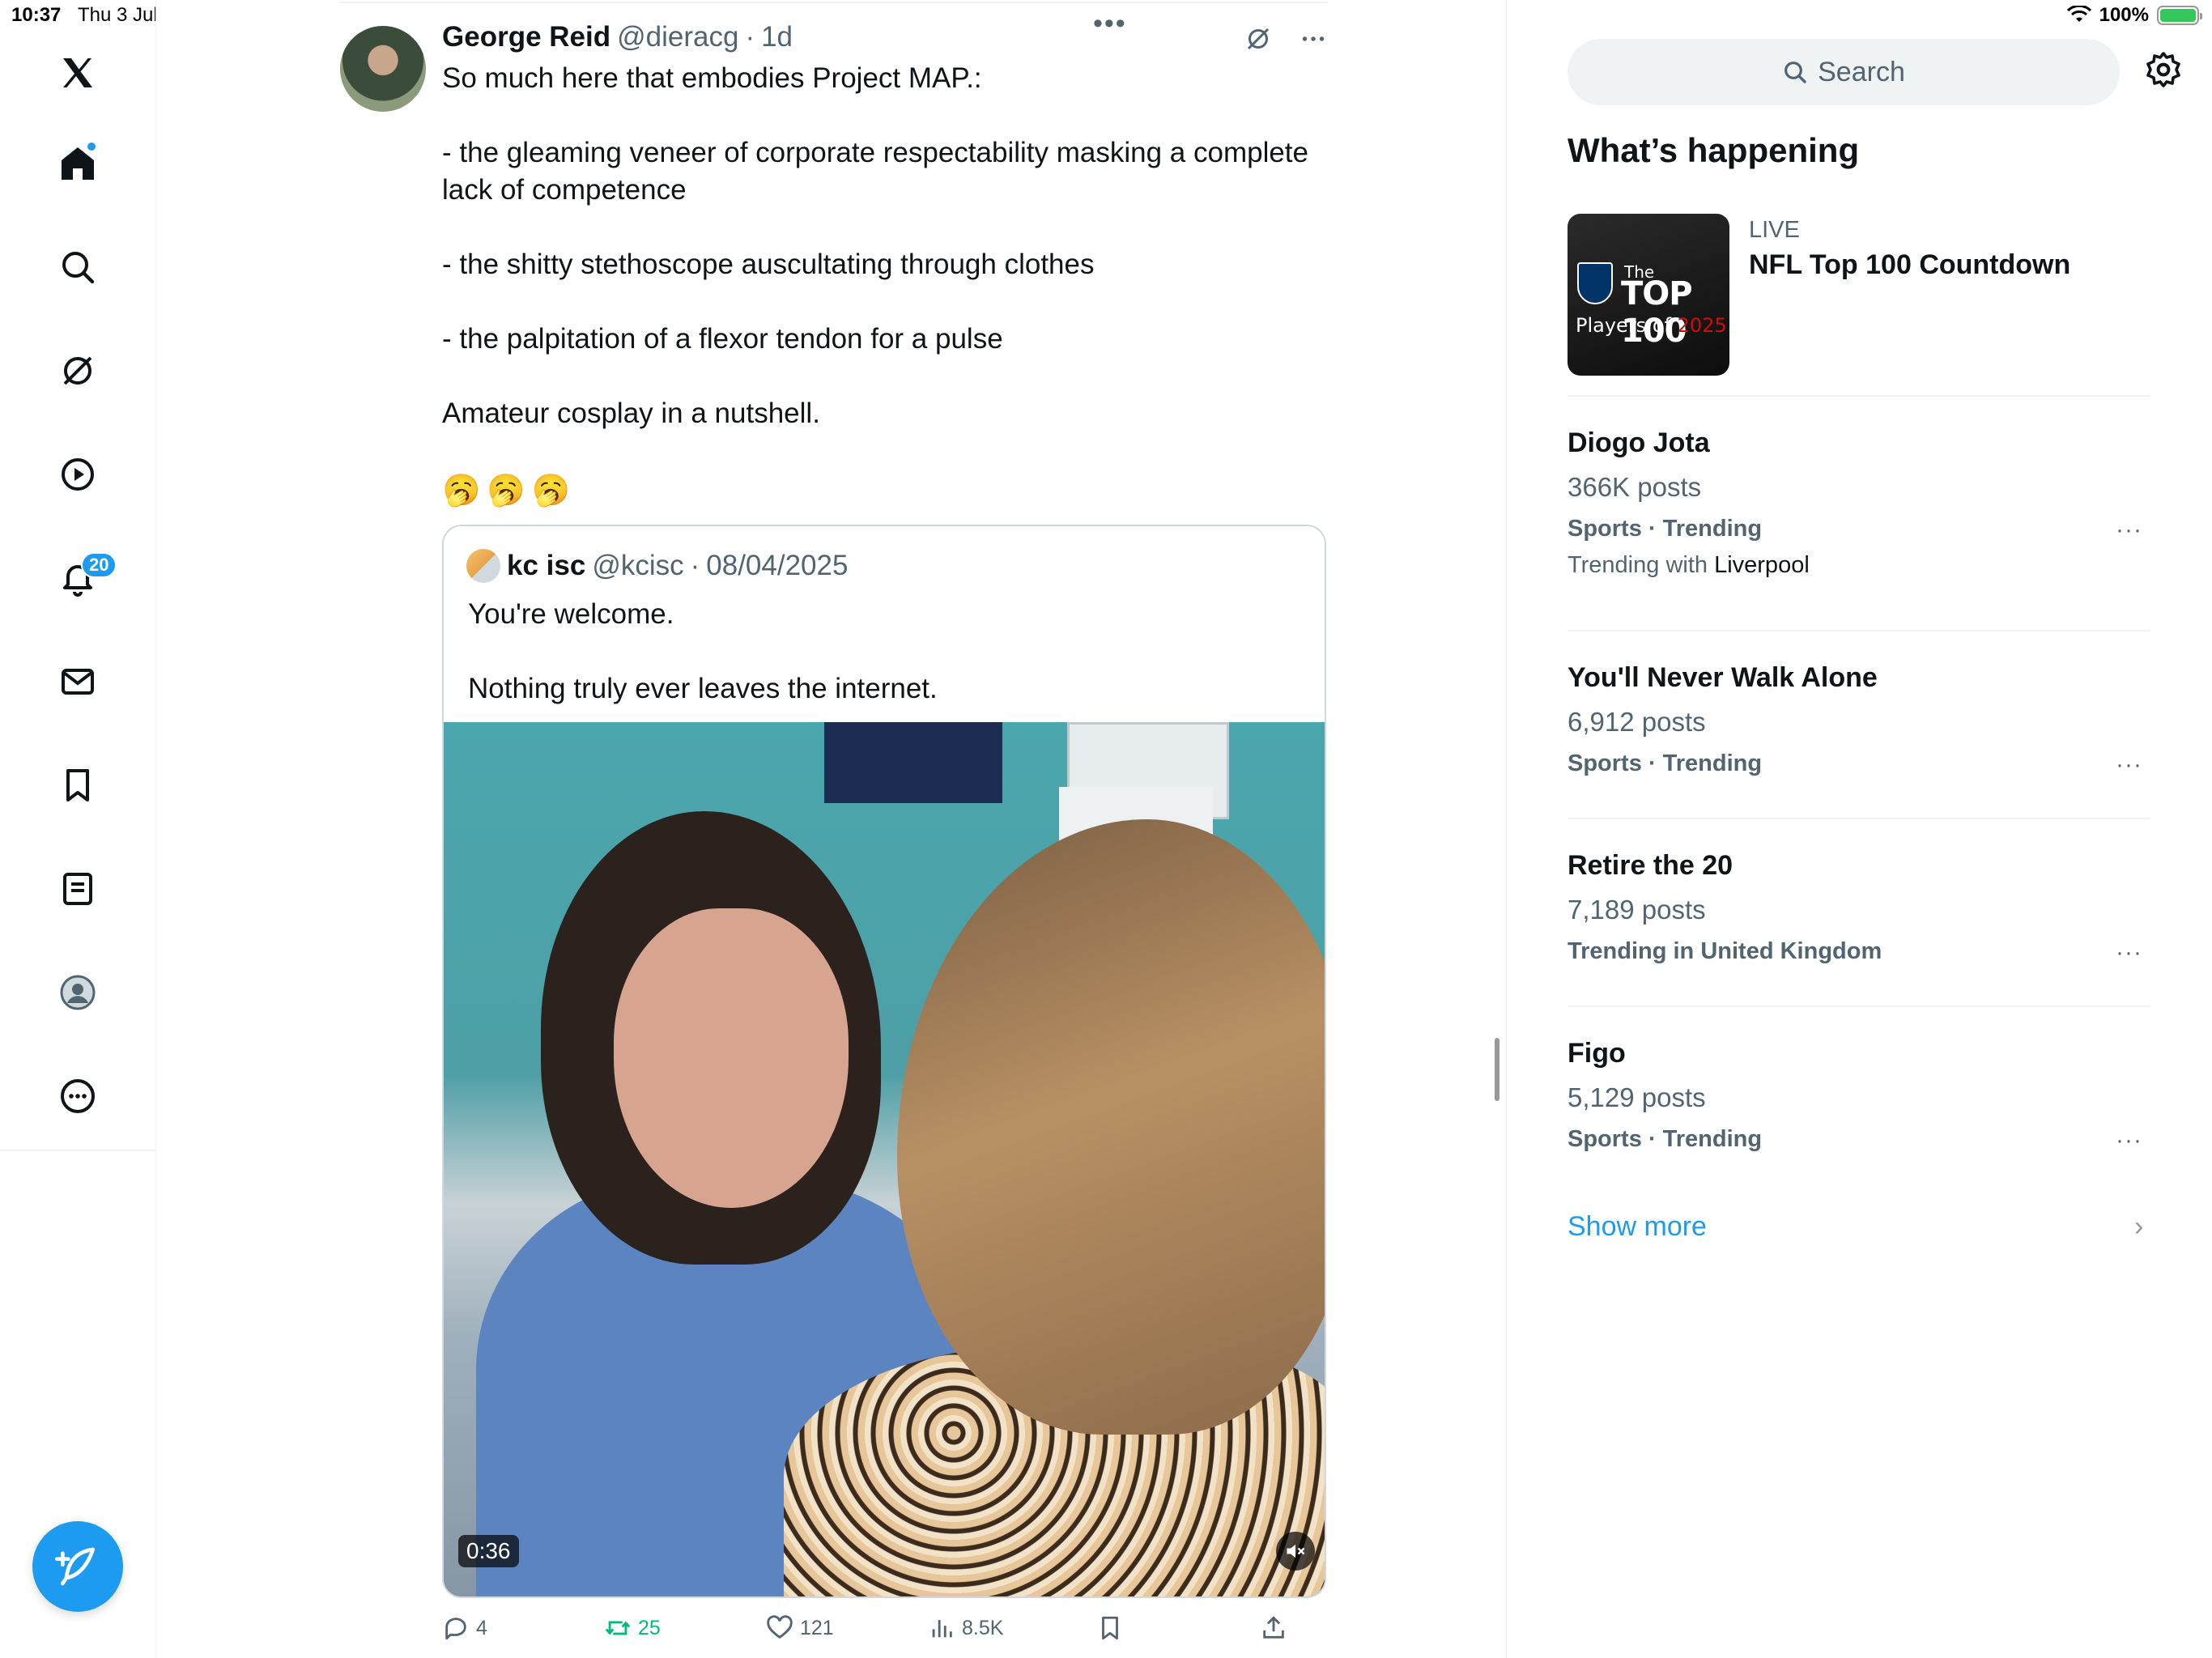 The image size is (2212, 1658). Describe the element at coordinates (1635, 487) in the screenshot. I see `trend-posts: 366K posts` at that location.